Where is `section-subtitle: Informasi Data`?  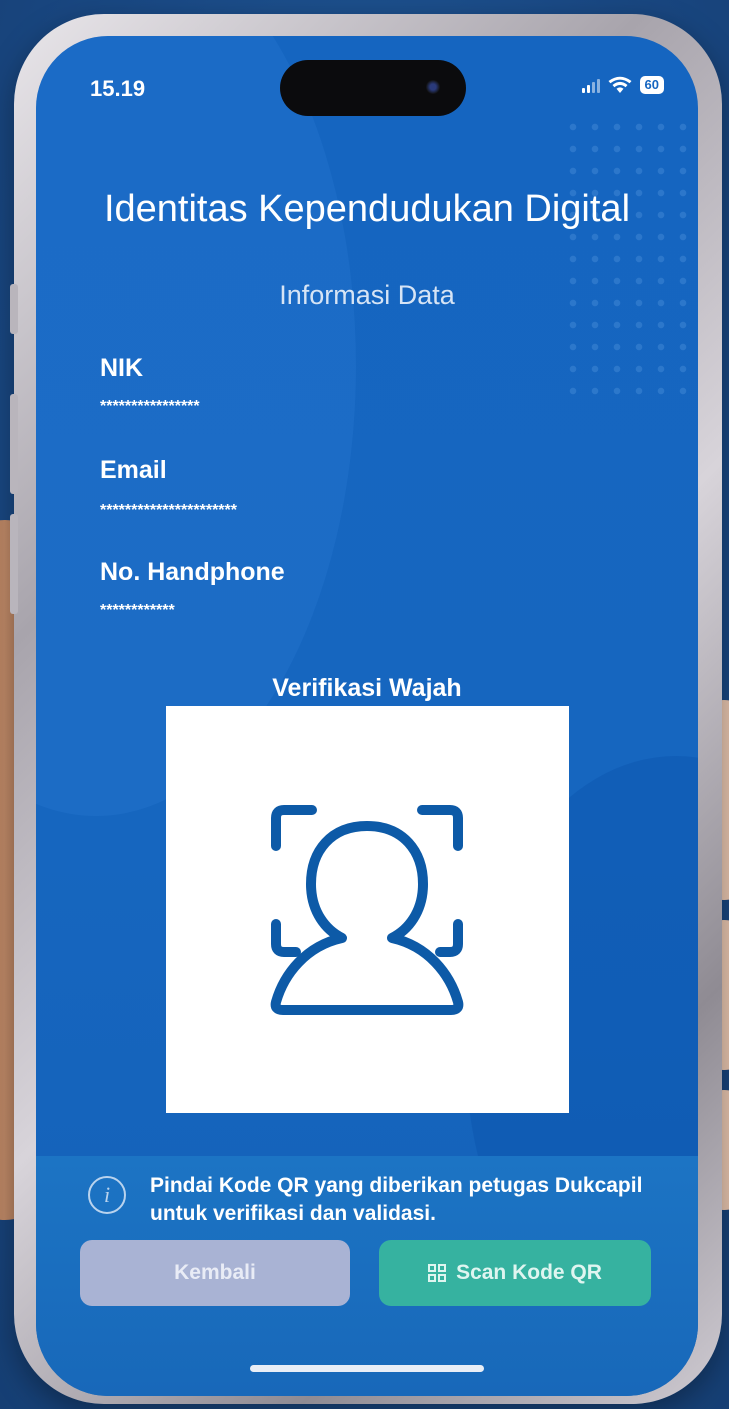
section-subtitle: Informasi Data is located at coordinates (367, 295).